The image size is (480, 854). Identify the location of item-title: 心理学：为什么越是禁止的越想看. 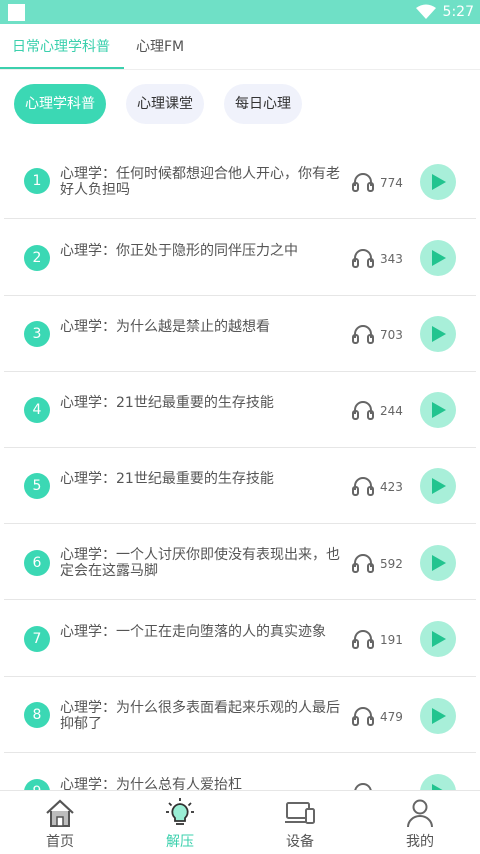
(165, 327).